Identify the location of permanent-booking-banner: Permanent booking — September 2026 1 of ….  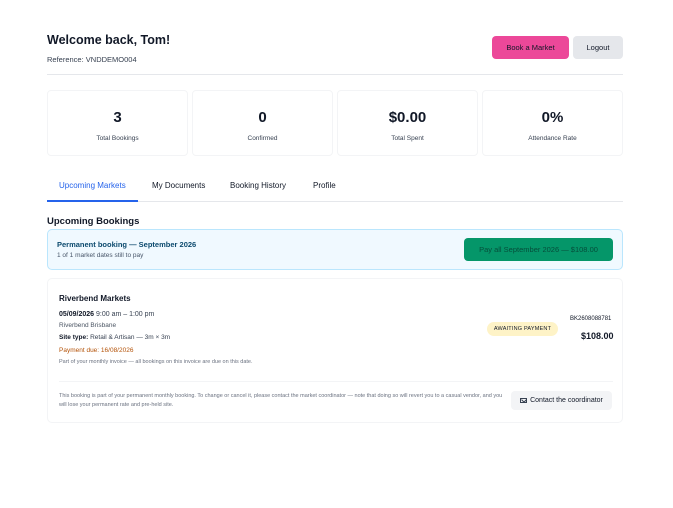
(335, 249).